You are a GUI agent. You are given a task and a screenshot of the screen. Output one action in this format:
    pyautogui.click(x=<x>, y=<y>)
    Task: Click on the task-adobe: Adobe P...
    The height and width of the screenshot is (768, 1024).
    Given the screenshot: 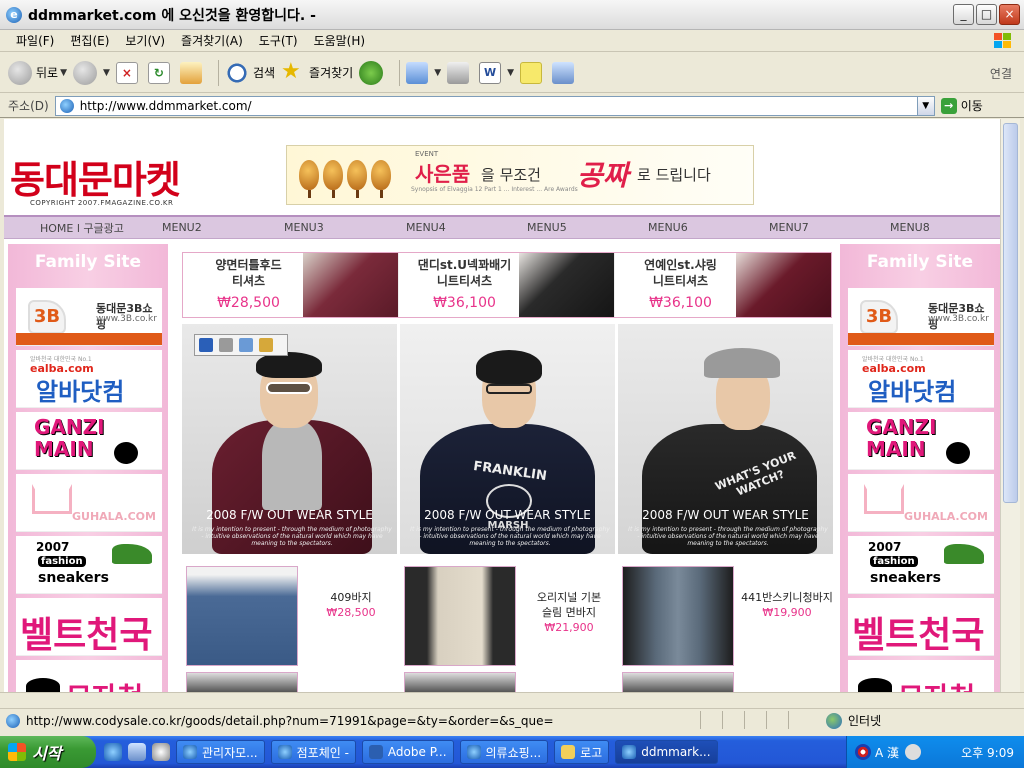 What is the action you would take?
    pyautogui.click(x=407, y=752)
    